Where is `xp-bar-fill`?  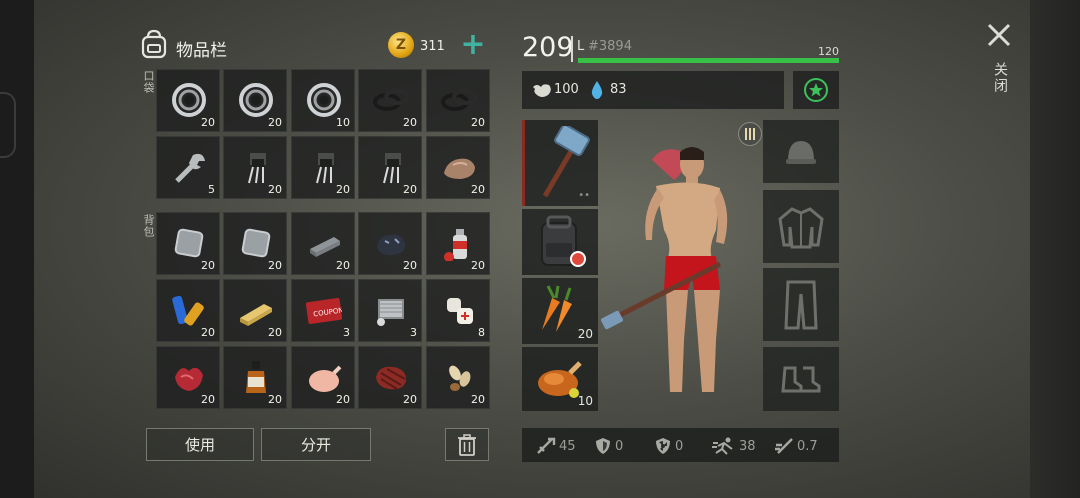 xp-bar-fill is located at coordinates (708, 60).